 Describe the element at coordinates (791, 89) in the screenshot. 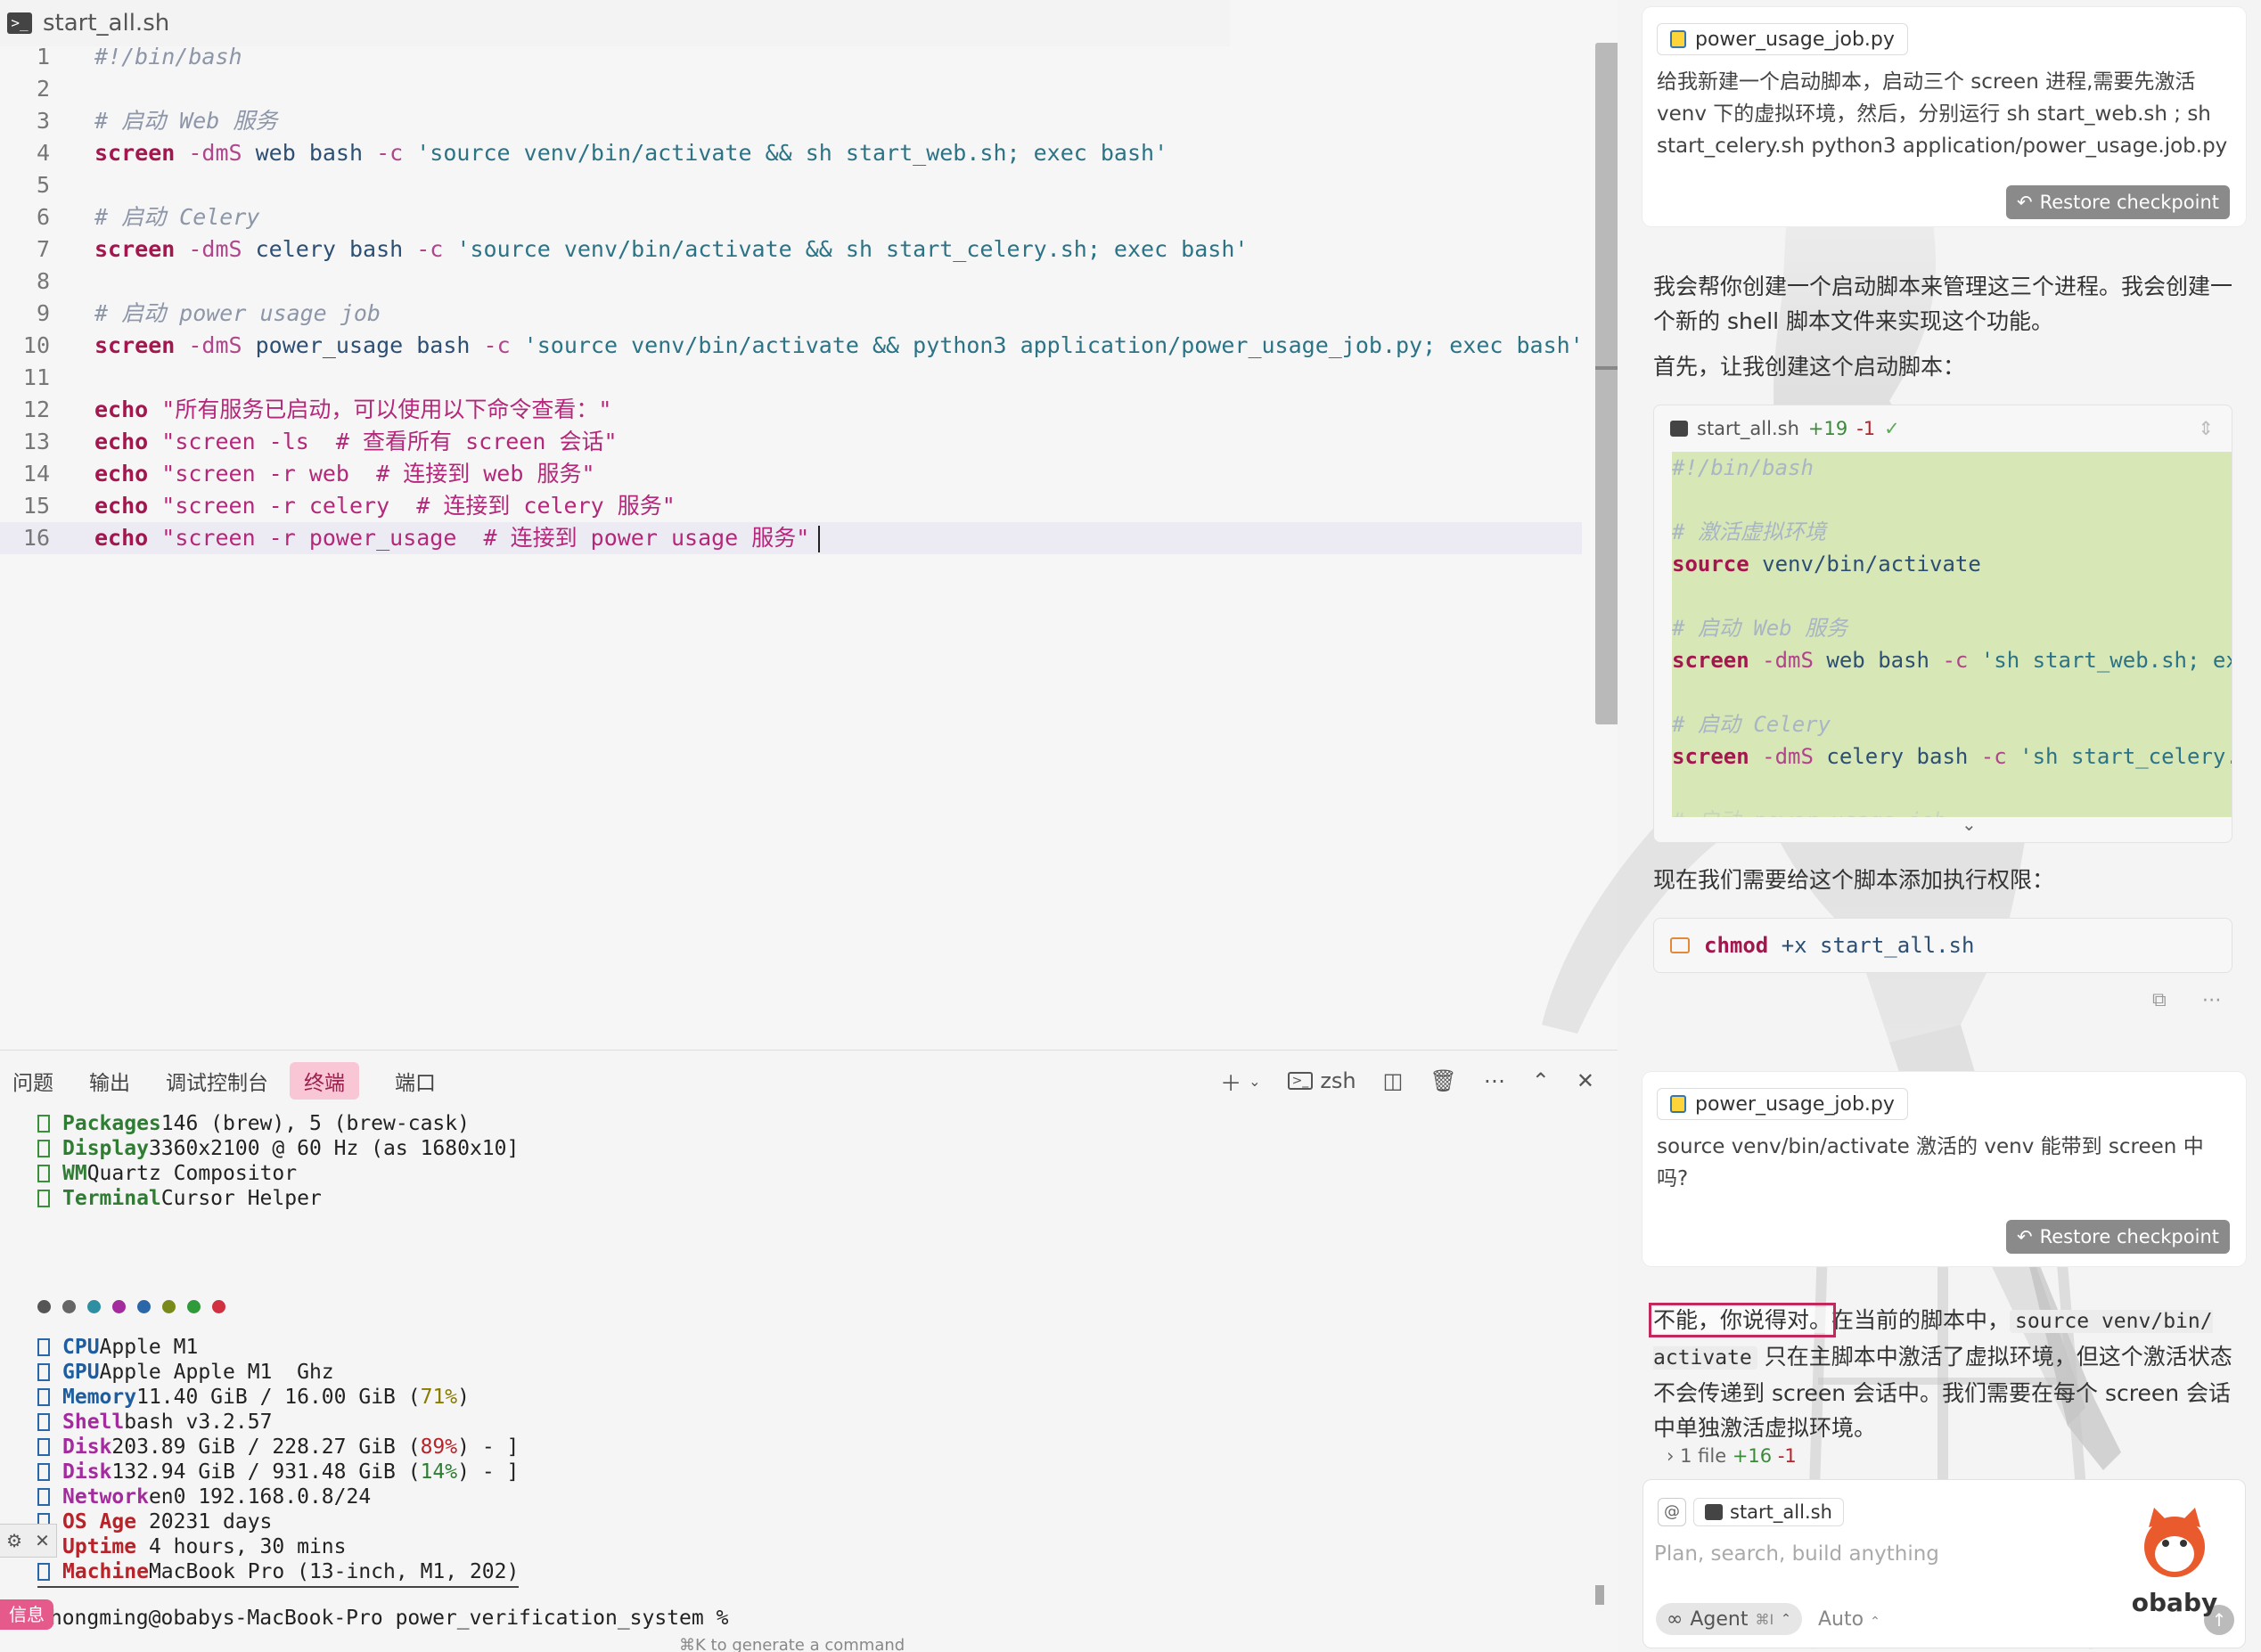

I see `code-line: 2` at that location.